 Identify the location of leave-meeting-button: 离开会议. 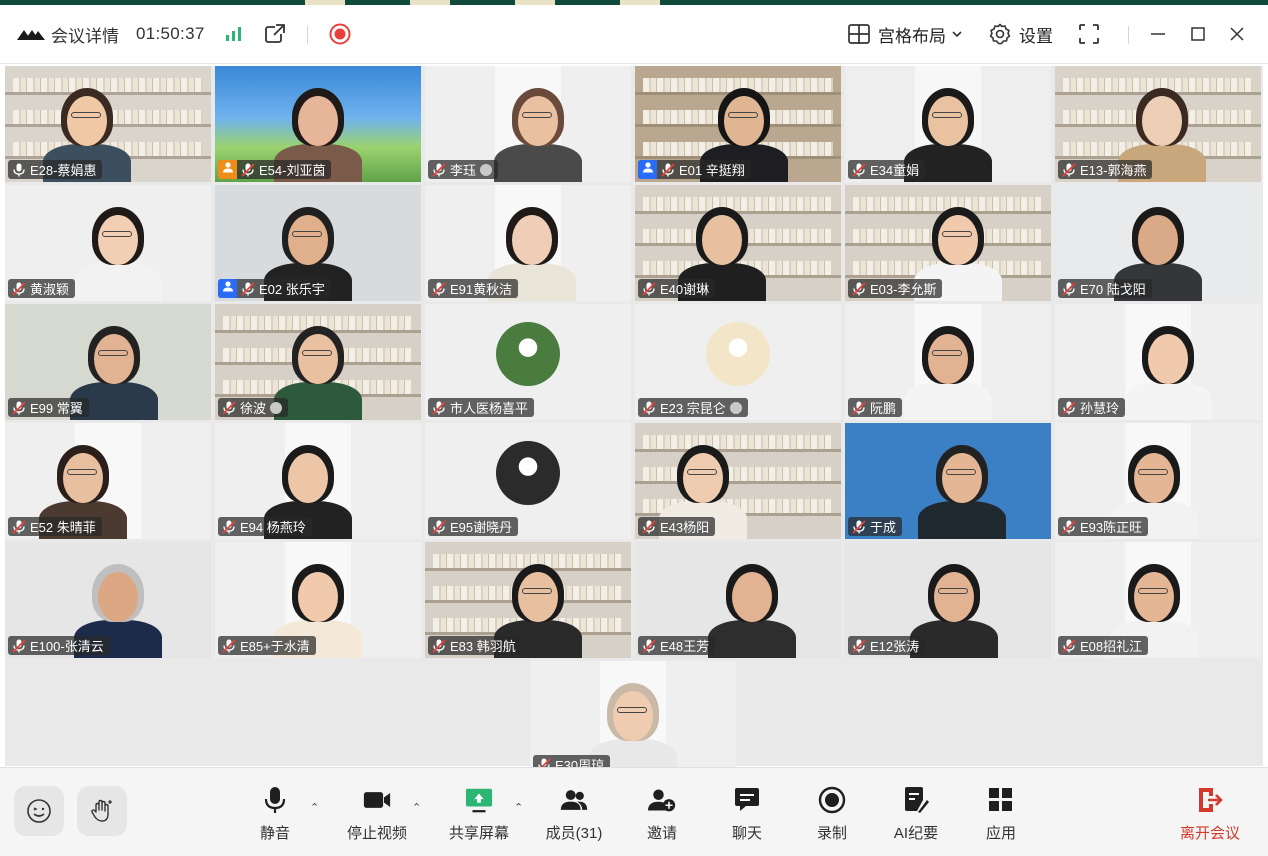
(1210, 812).